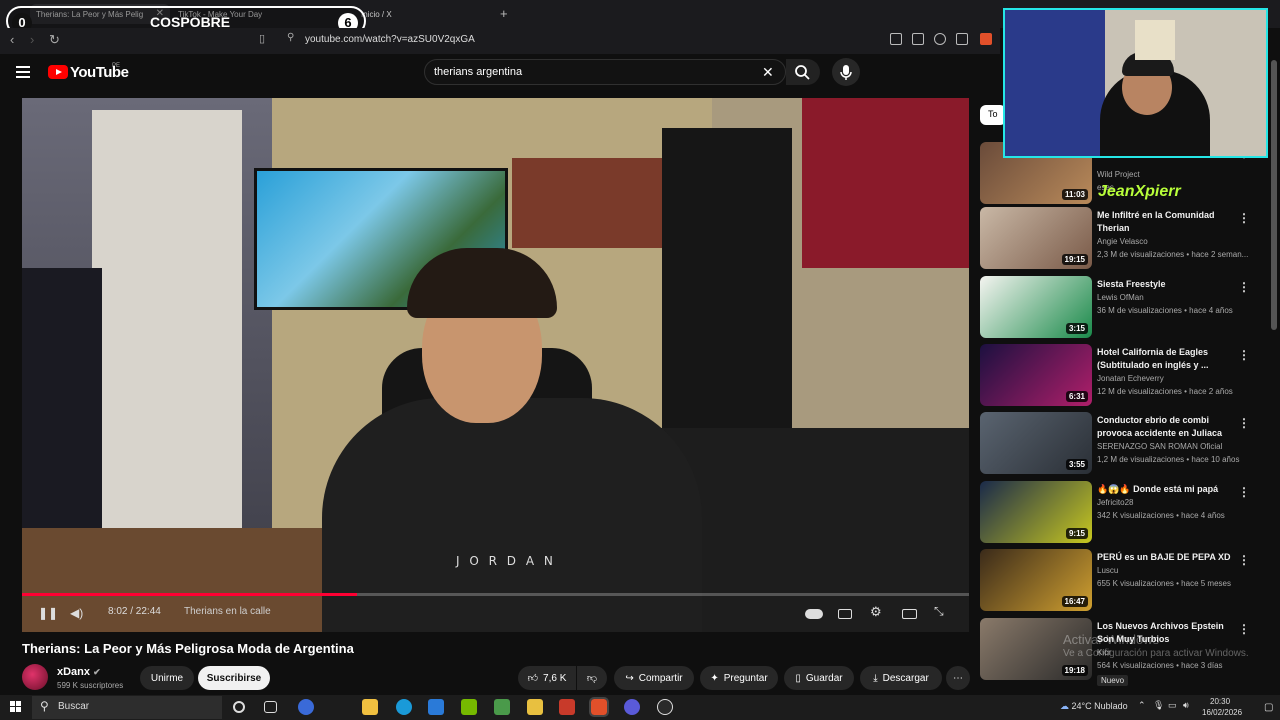  I want to click on discord-icon, so click(632, 707).